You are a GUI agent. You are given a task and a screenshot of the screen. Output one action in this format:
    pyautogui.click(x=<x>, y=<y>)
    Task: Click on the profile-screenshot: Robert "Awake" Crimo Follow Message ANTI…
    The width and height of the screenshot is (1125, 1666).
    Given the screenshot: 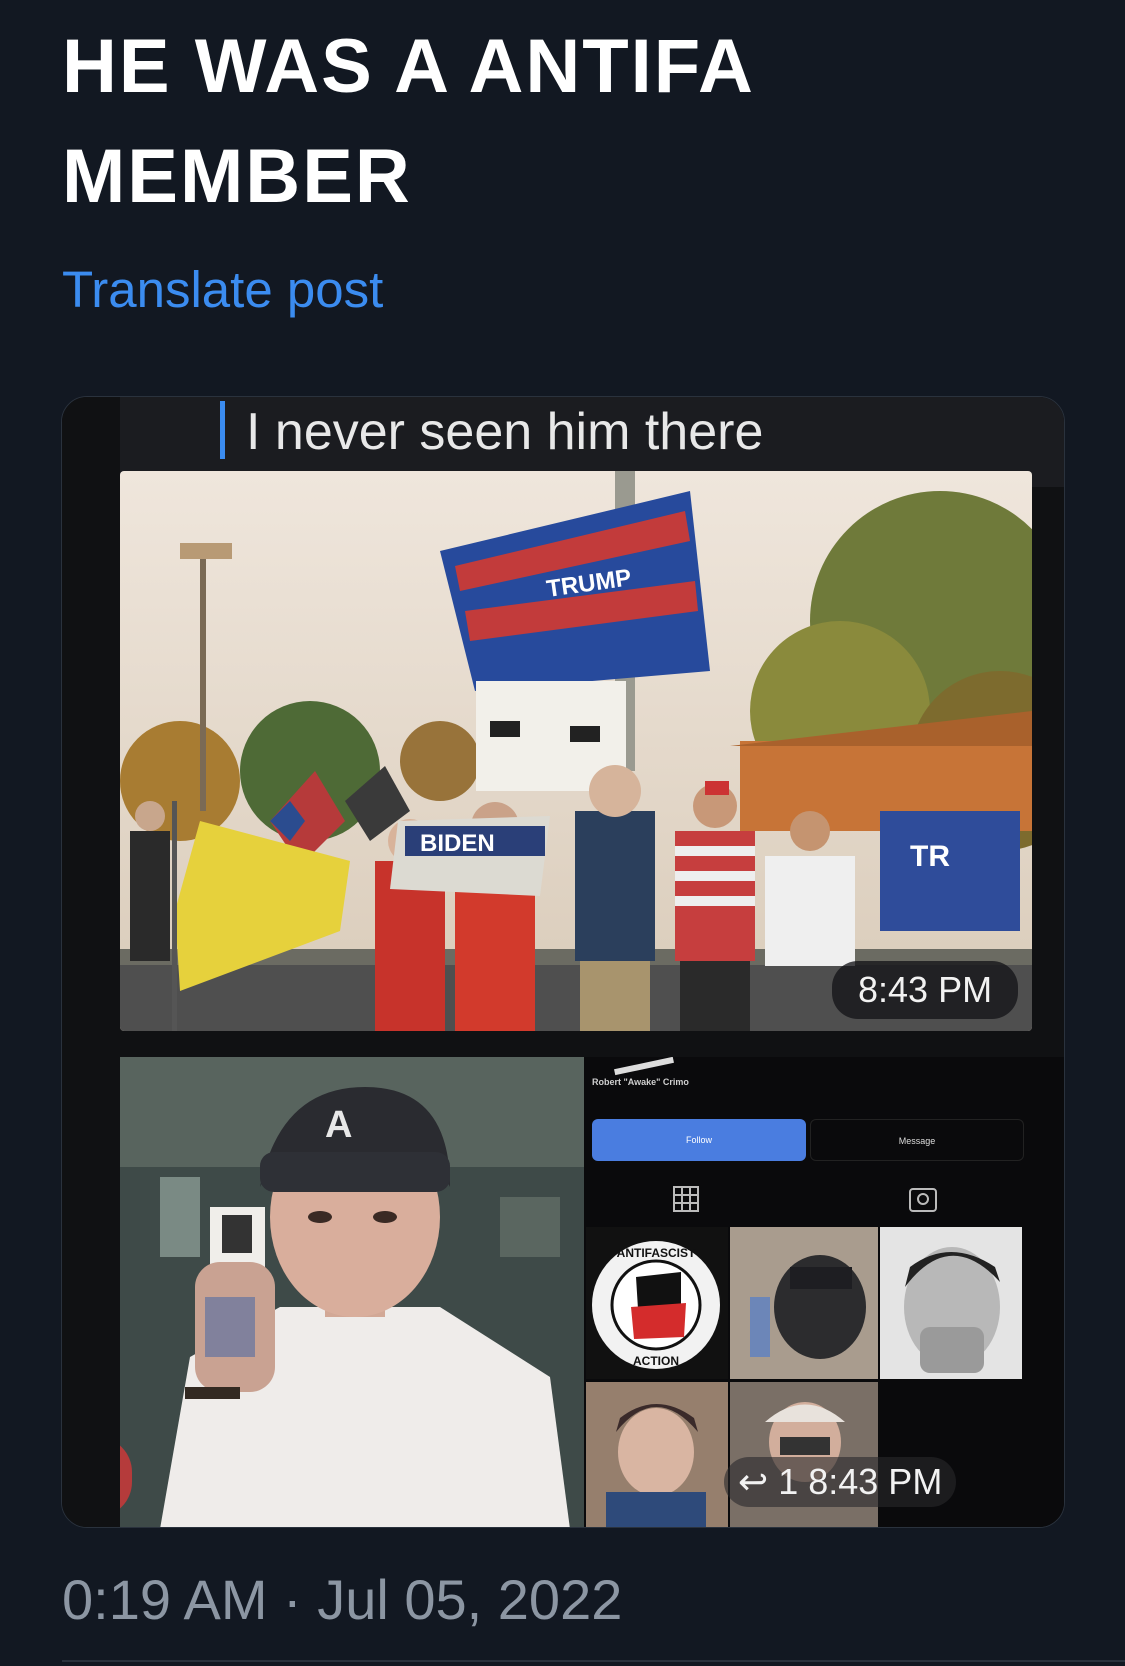 What is the action you would take?
    pyautogui.click(x=824, y=1292)
    